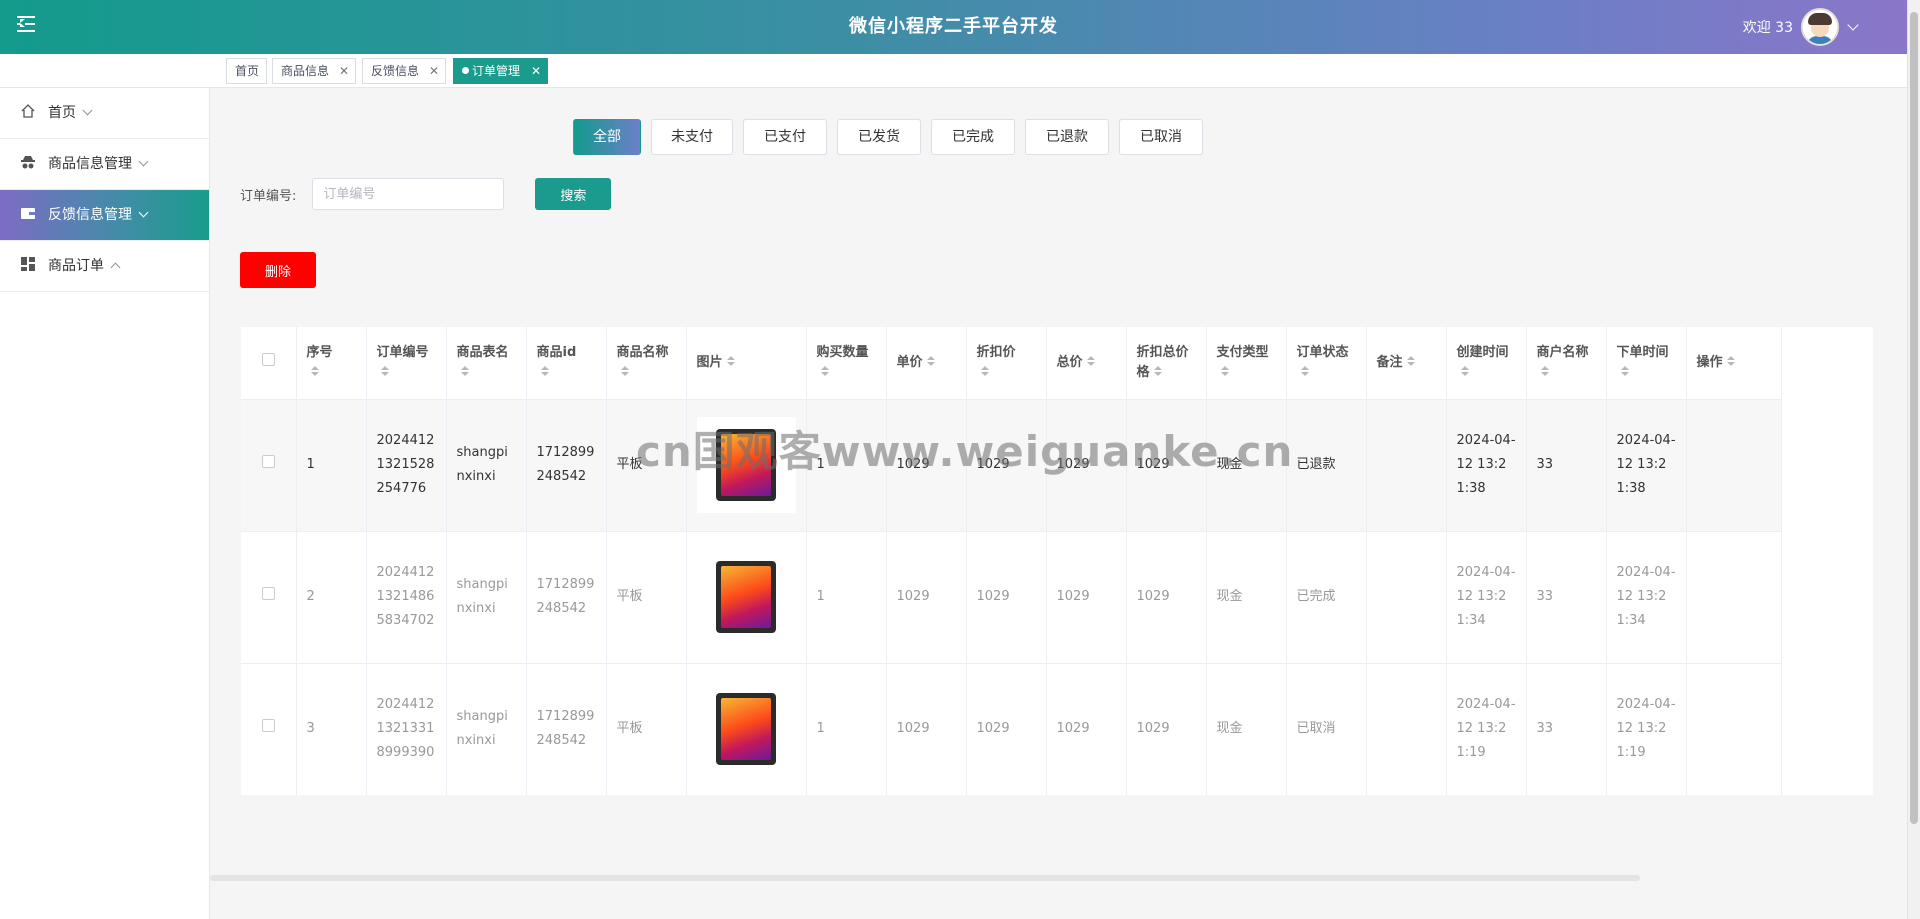  What do you see at coordinates (406, 363) in the screenshot?
I see `column-header: 订单编号` at bounding box center [406, 363].